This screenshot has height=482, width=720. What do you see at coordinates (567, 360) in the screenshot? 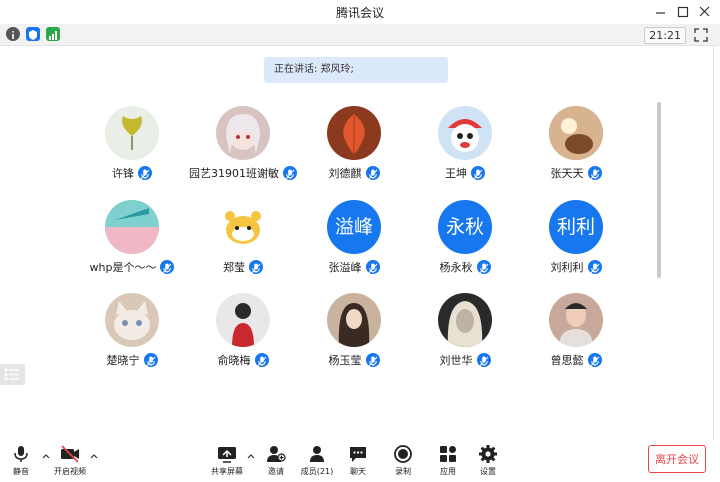
I see `participant-name: 曾思懿` at bounding box center [567, 360].